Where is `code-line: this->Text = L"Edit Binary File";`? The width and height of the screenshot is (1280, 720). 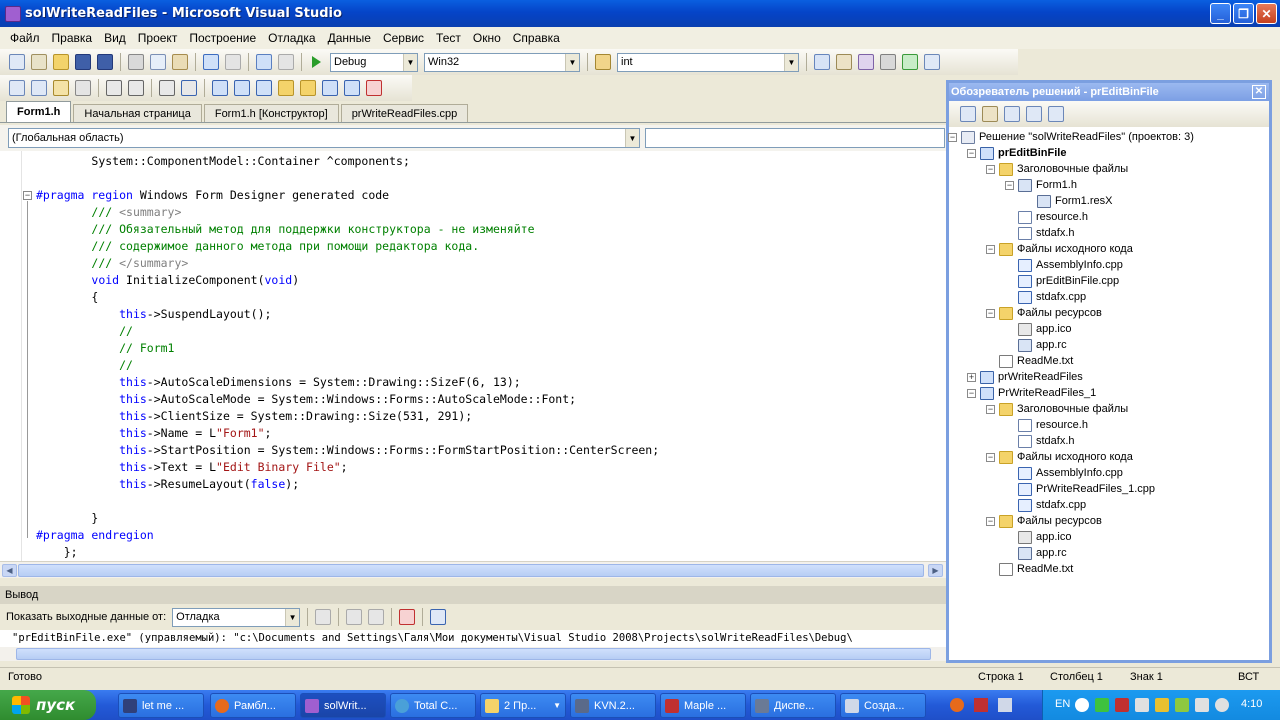
code-line: this->Text = L"Edit Binary File"; is located at coordinates (347, 467).